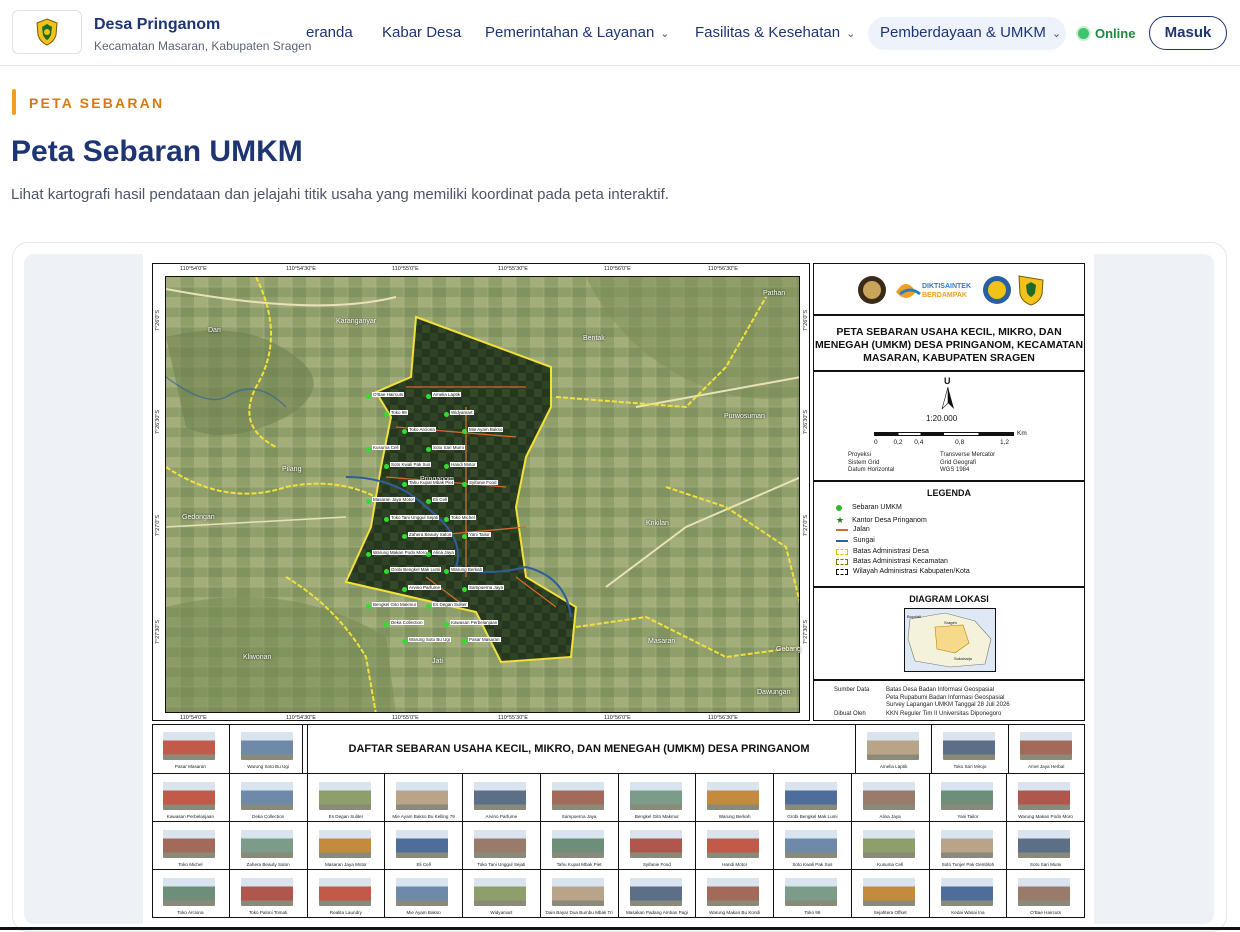  What do you see at coordinates (775, 32) in the screenshot?
I see `nav-fasilitas: Fasilitas & Kesehatan ⌄` at bounding box center [775, 32].